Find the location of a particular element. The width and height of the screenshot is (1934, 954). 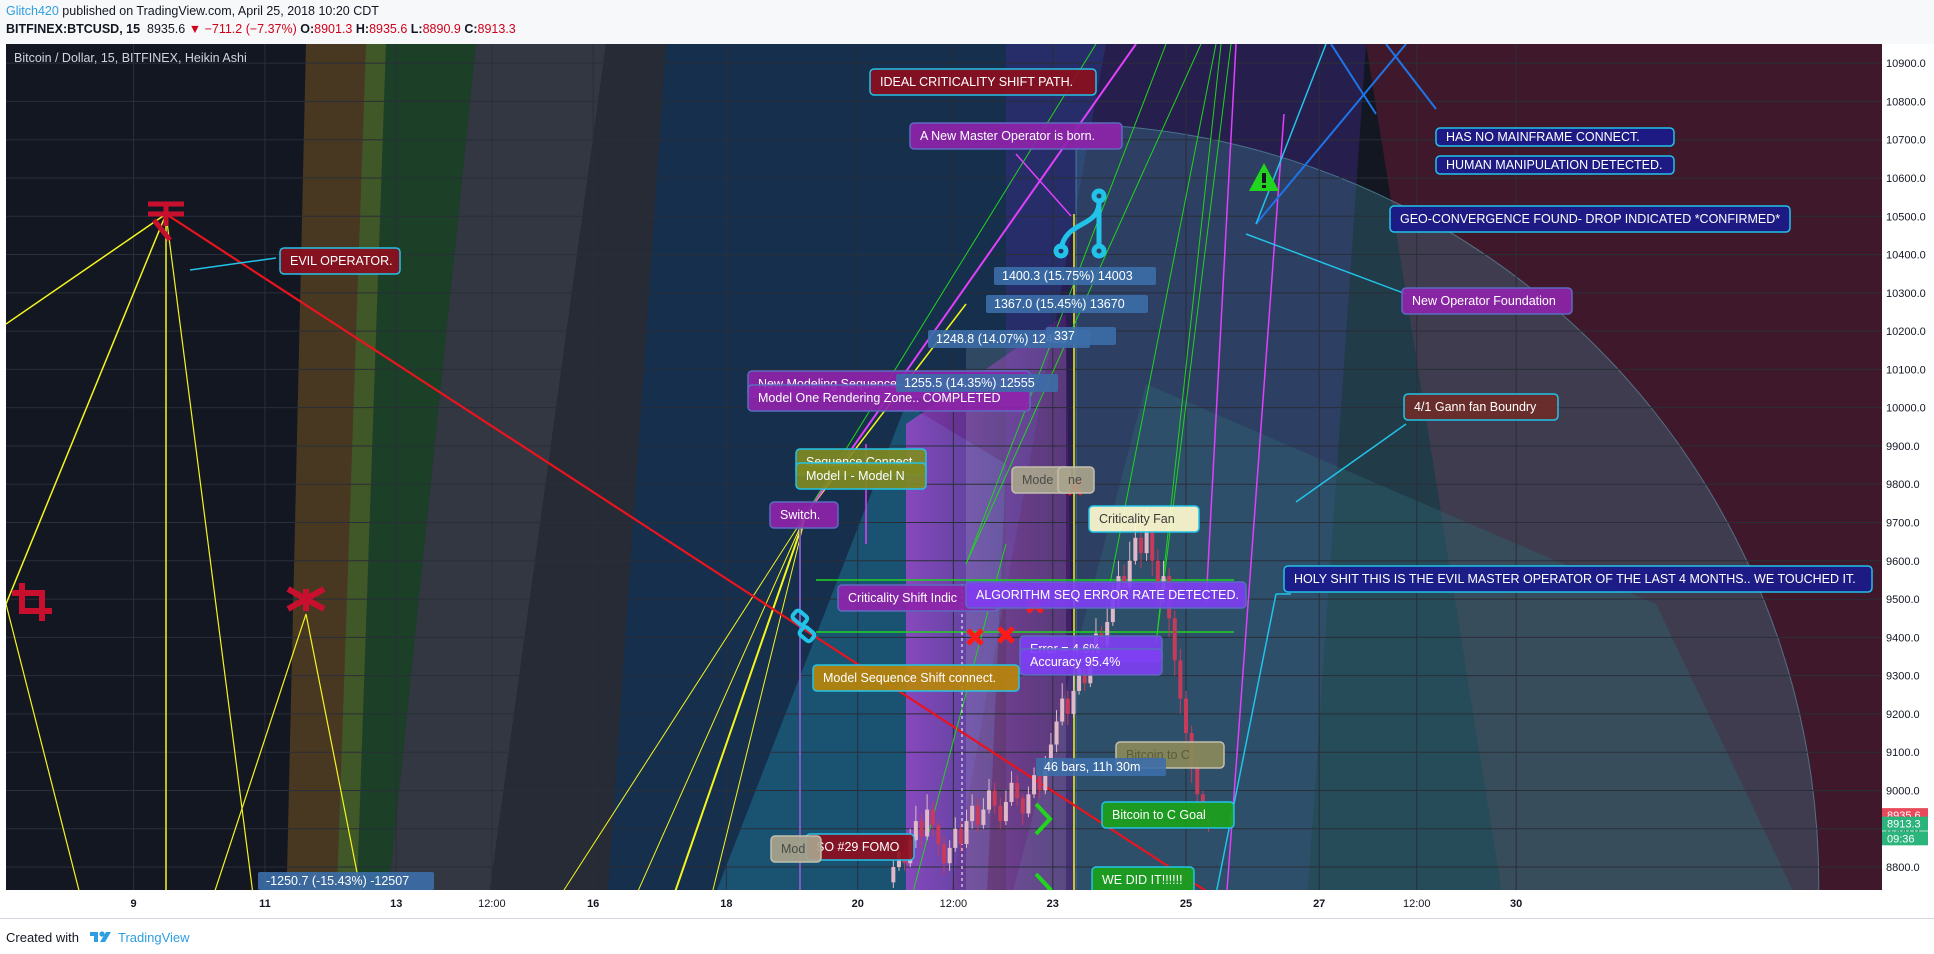

callout-text: EVIL OPERATOR. is located at coordinates (341, 261).